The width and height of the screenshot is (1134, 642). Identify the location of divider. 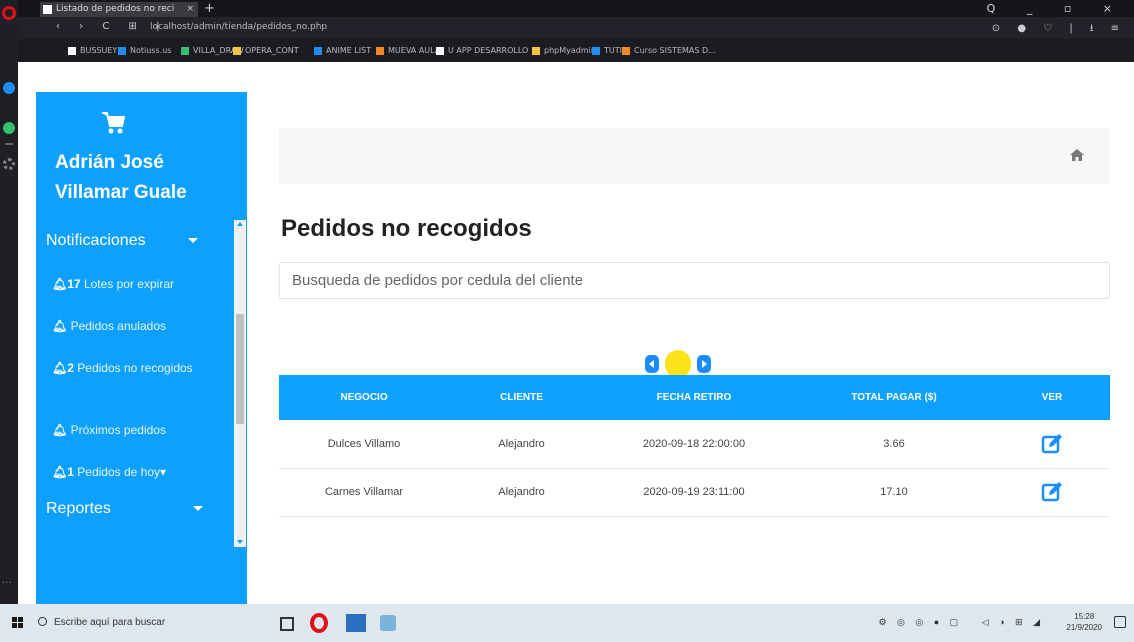
(9, 144).